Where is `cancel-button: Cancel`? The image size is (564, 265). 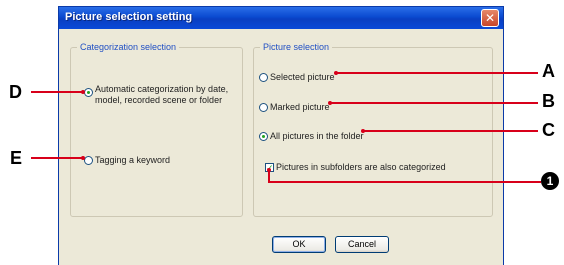
cancel-button: Cancel is located at coordinates (362, 244).